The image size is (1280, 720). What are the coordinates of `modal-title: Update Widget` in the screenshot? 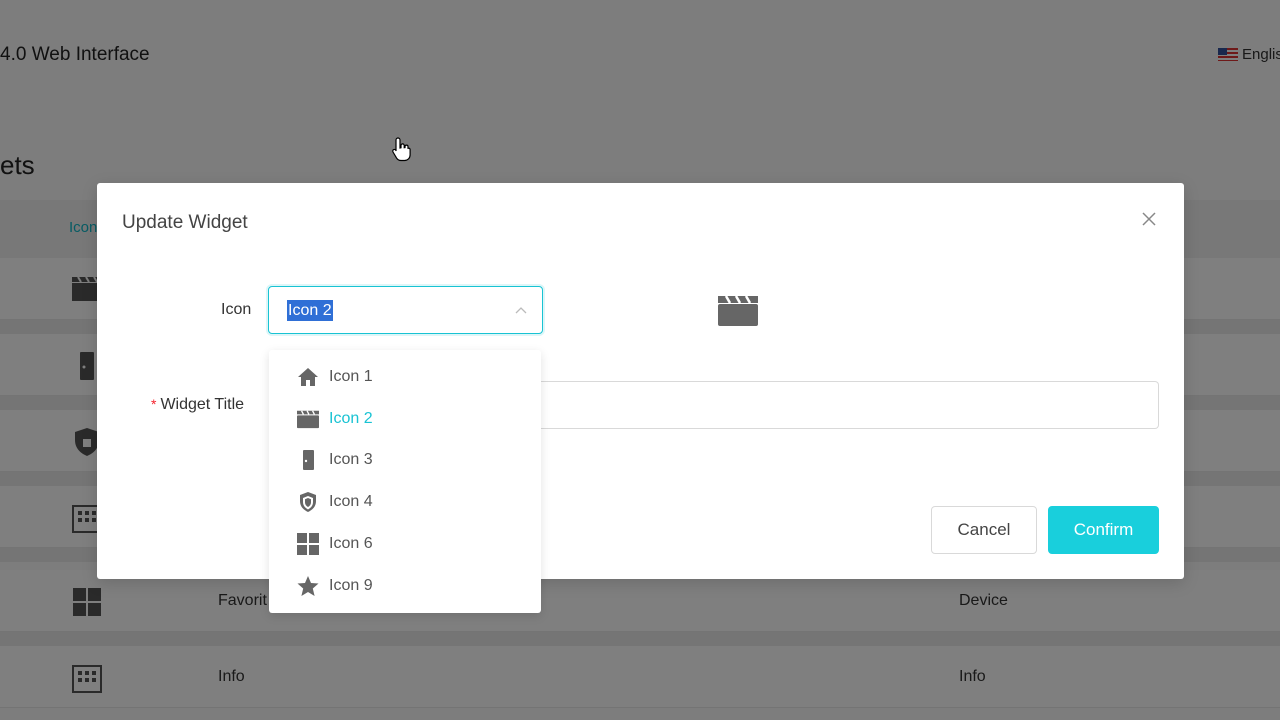 It's located at (185, 222).